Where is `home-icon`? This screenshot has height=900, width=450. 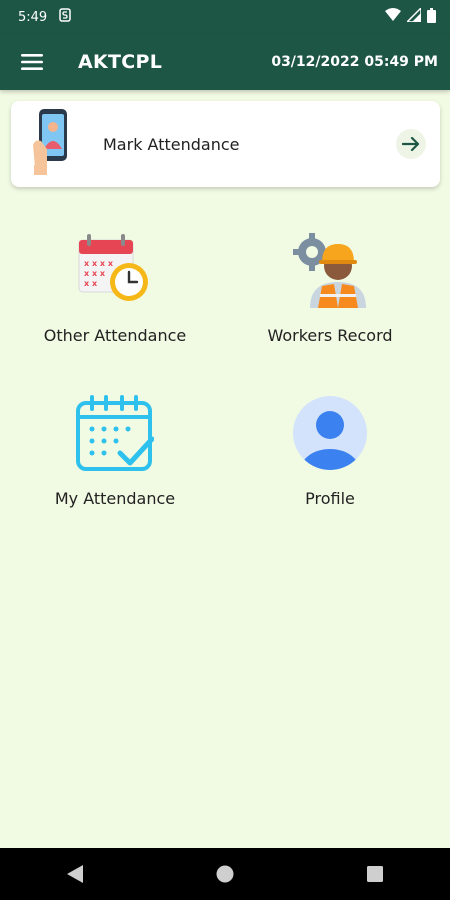
home-icon is located at coordinates (225, 874).